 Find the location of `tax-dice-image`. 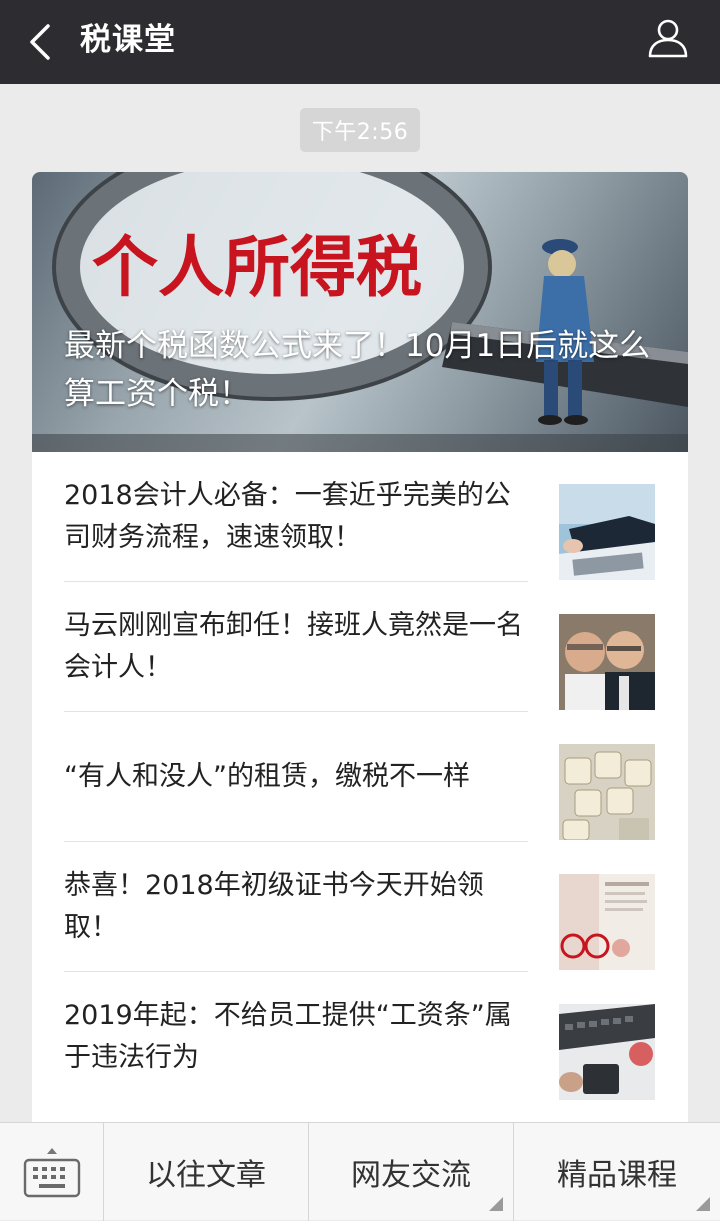

tax-dice-image is located at coordinates (607, 792).